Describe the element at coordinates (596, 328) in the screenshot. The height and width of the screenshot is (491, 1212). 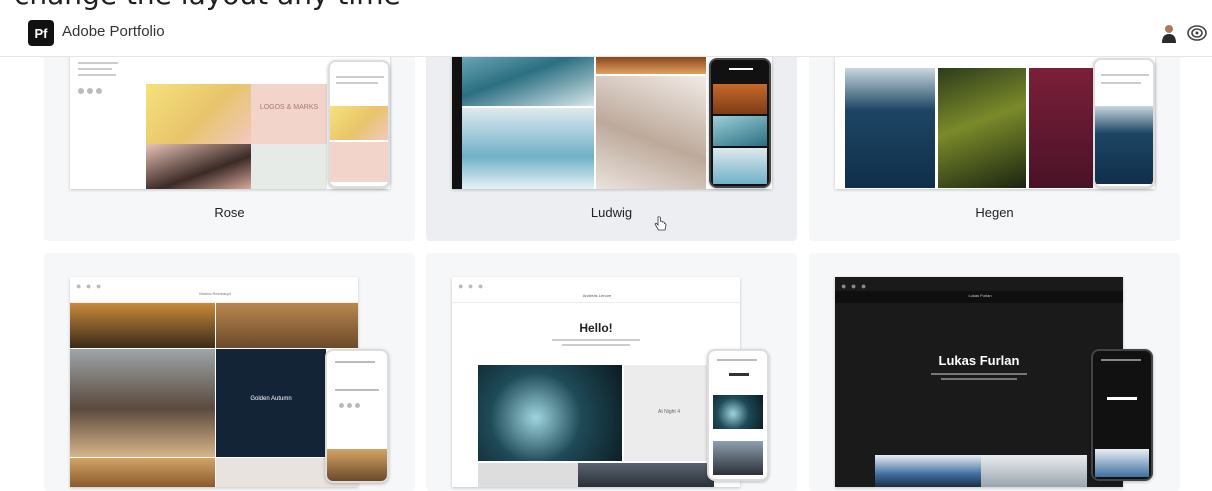
I see `hello-heading: Hello!` at that location.